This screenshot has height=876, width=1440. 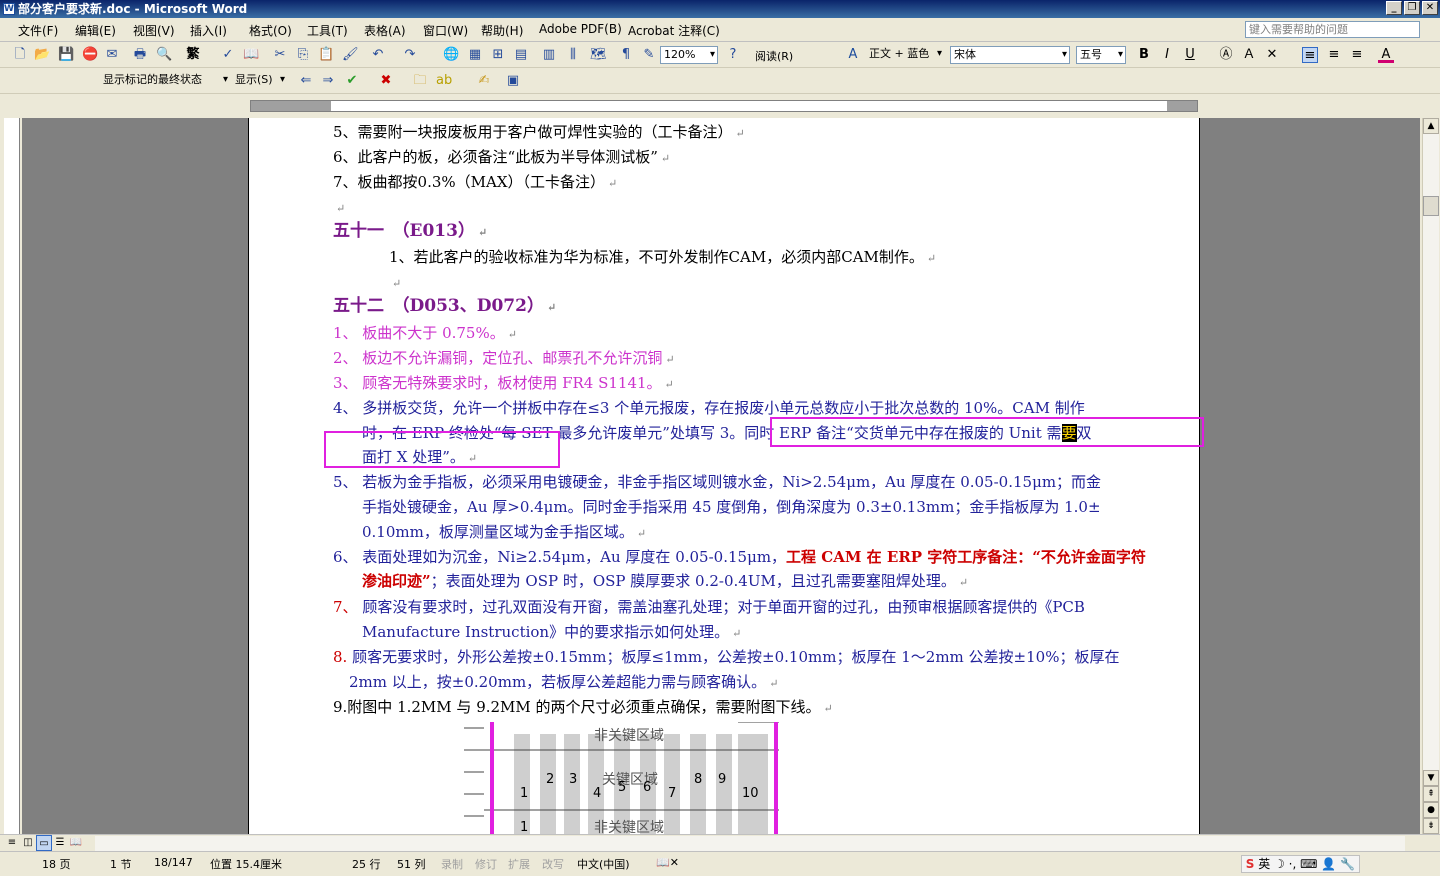 What do you see at coordinates (386, 81) in the screenshot?
I see `reject-change-icon: ✖` at bounding box center [386, 81].